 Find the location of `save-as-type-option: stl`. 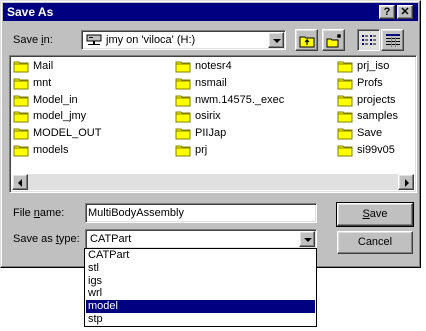

save-as-type-option: stl is located at coordinates (200, 268).